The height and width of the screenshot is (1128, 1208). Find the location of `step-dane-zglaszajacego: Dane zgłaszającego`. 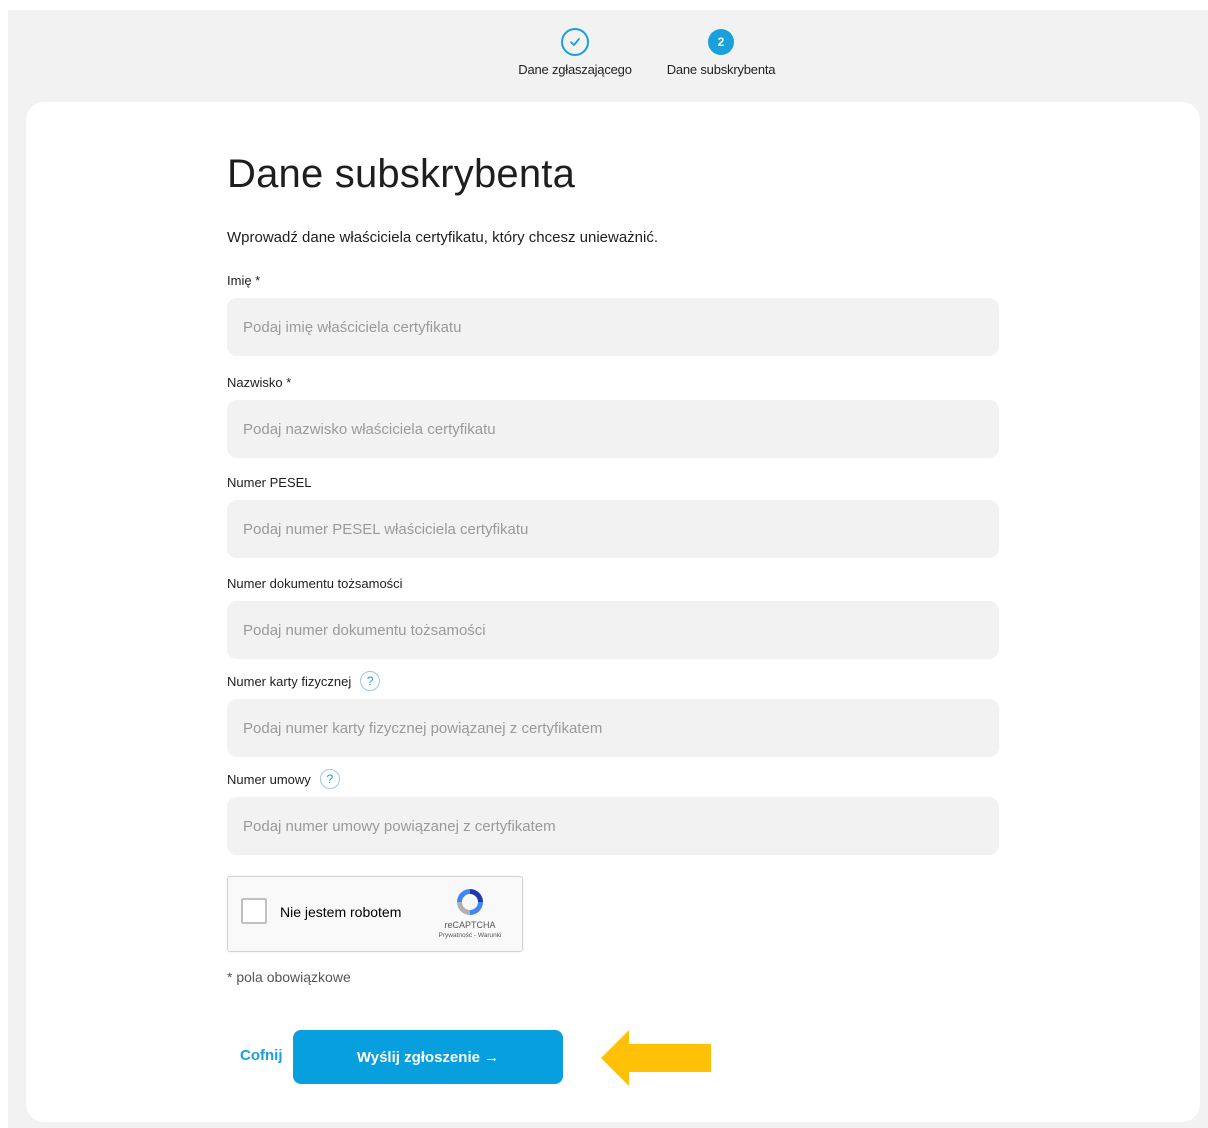

step-dane-zglaszajacego: Dane zgłaszającego is located at coordinates (575, 52).